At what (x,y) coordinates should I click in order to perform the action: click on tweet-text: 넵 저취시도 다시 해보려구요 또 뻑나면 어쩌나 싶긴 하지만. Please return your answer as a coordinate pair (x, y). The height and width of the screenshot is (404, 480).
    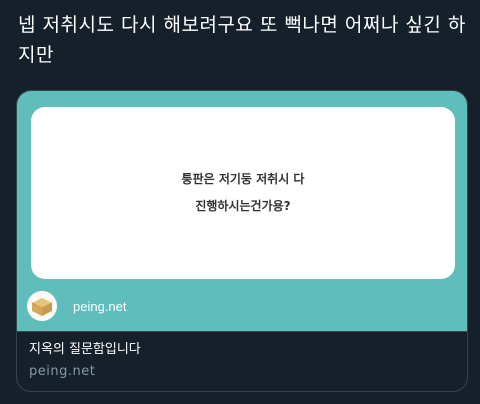
    Looking at the image, I should click on (242, 40).